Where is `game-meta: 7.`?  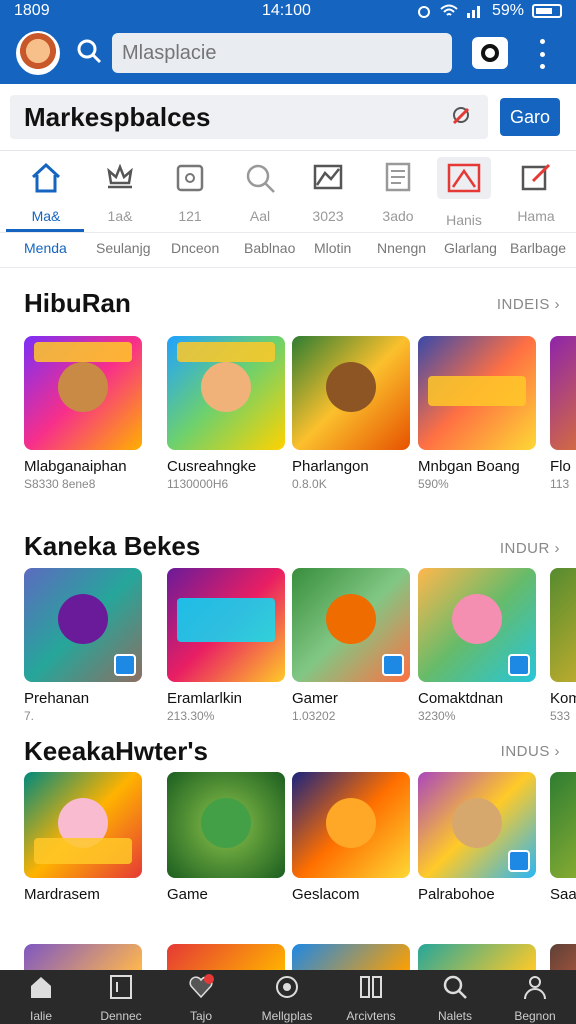
game-meta: 7. is located at coordinates (29, 716).